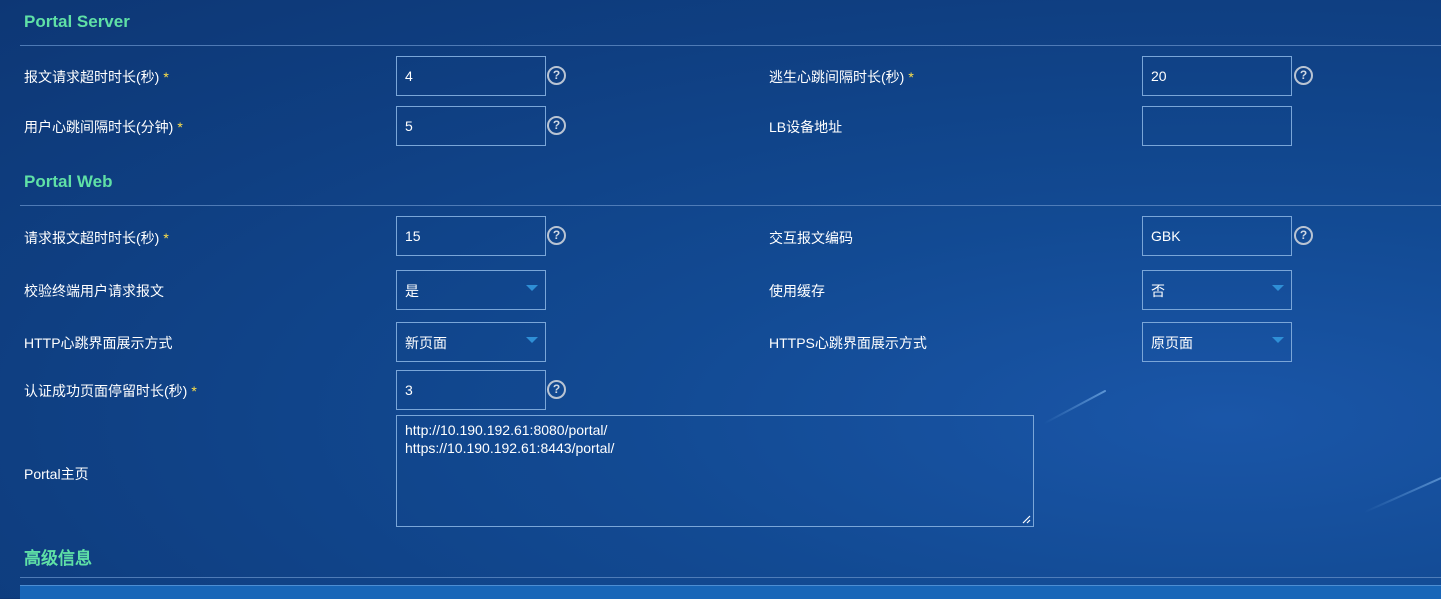 This screenshot has height=599, width=1441. What do you see at coordinates (806, 127) in the screenshot?
I see `lb-address-label: LB设备地址` at bounding box center [806, 127].